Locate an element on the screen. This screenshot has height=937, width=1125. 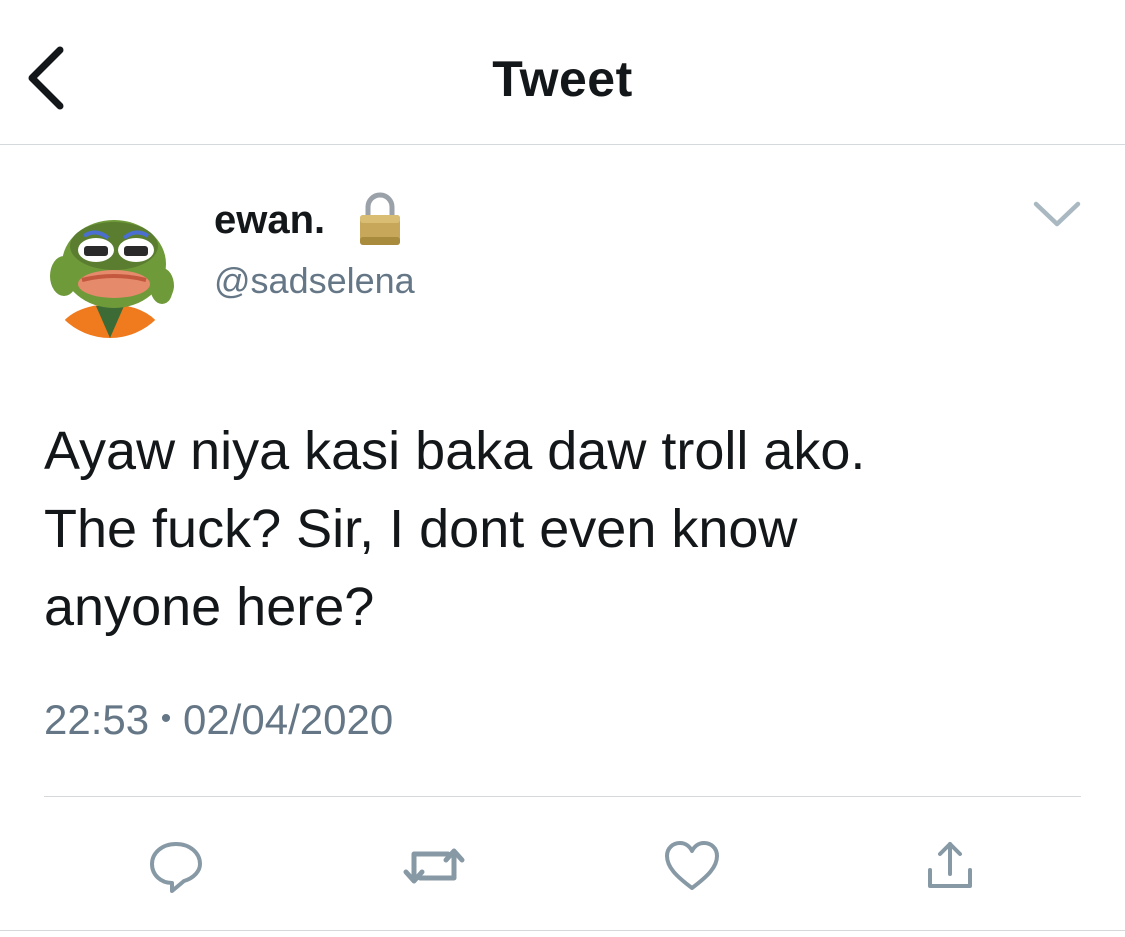
lock-icon is located at coordinates (380, 219).